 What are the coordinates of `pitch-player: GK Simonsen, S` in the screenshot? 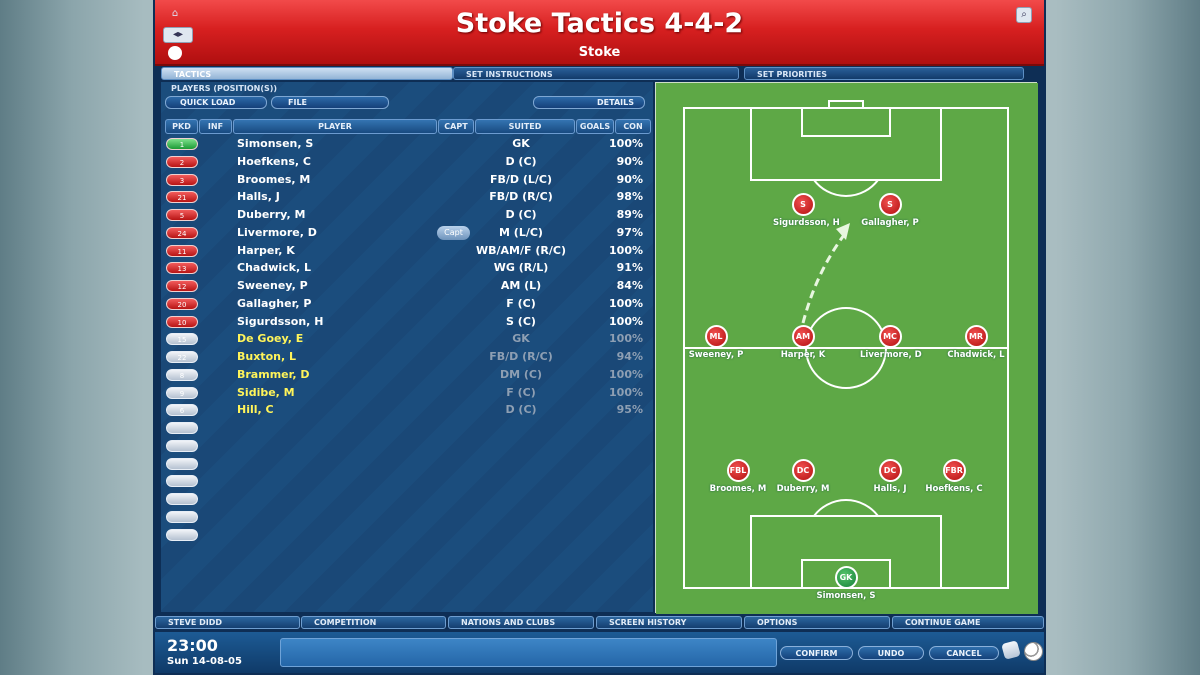 It's located at (846, 583).